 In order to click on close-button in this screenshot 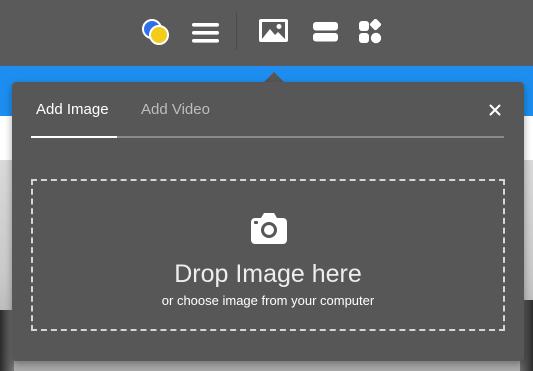, I will do `click(495, 110)`.